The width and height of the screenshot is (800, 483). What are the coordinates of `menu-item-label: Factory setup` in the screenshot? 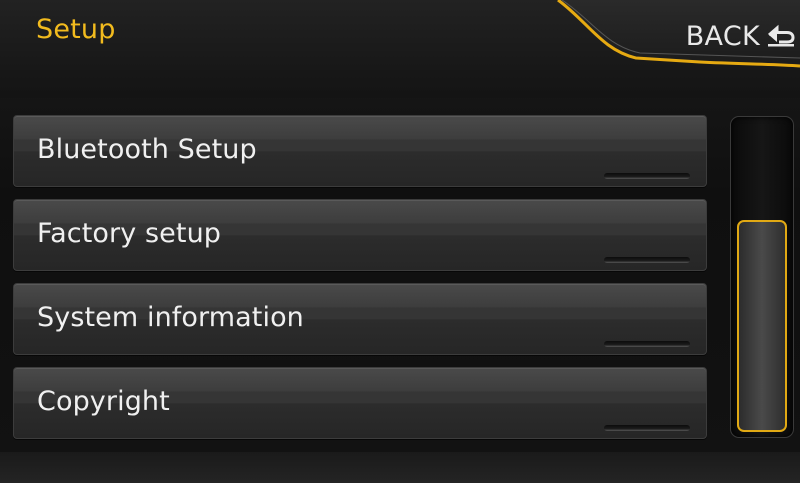 It's located at (129, 233).